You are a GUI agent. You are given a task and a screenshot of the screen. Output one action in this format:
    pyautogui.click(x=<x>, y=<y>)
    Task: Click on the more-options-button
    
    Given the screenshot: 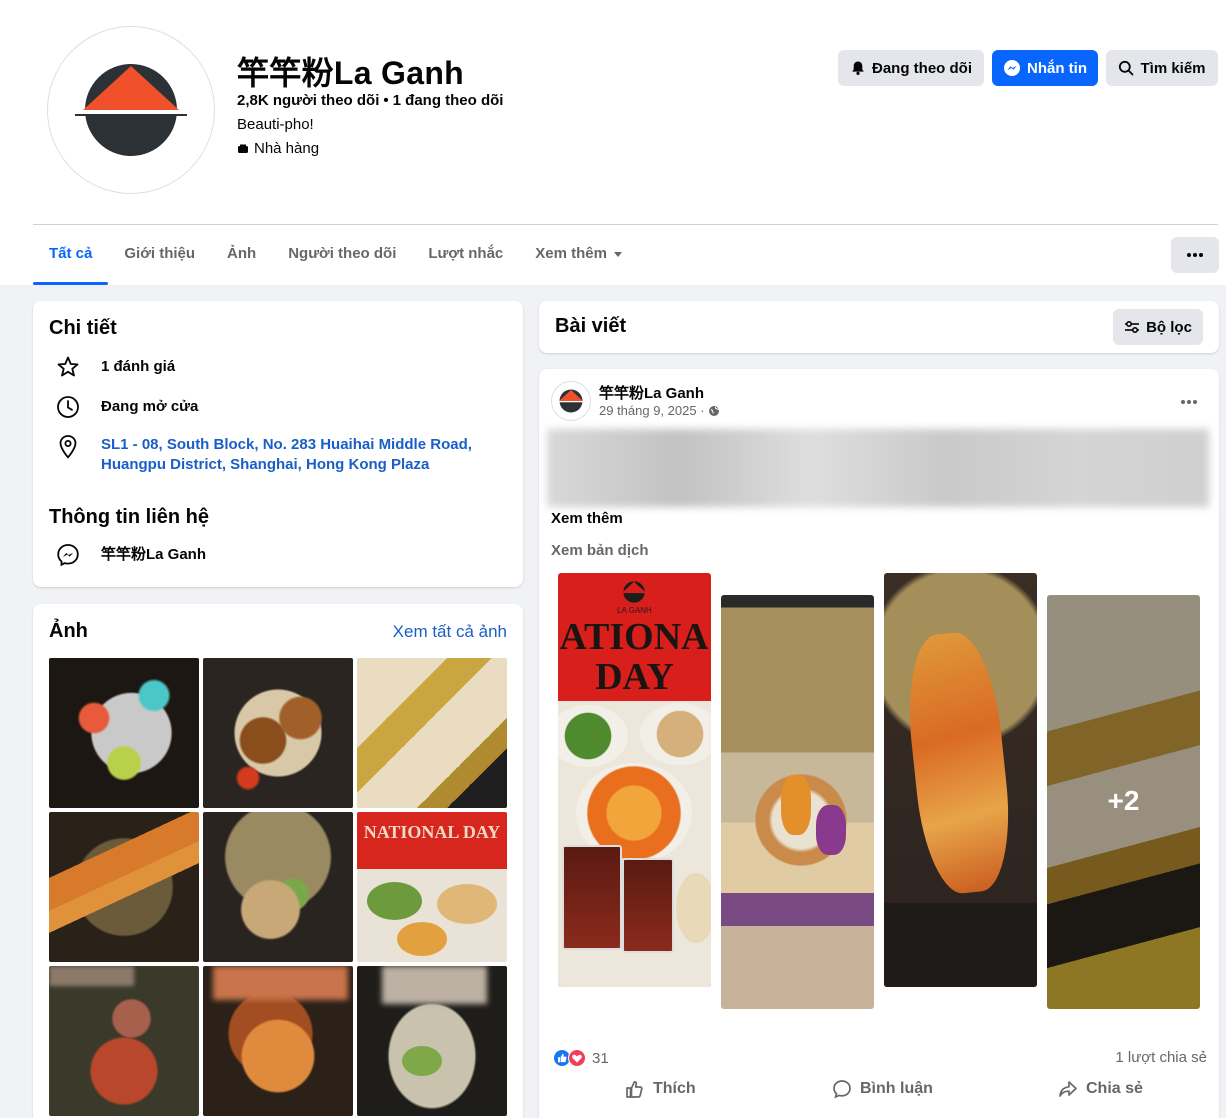 What is the action you would take?
    pyautogui.click(x=1195, y=255)
    